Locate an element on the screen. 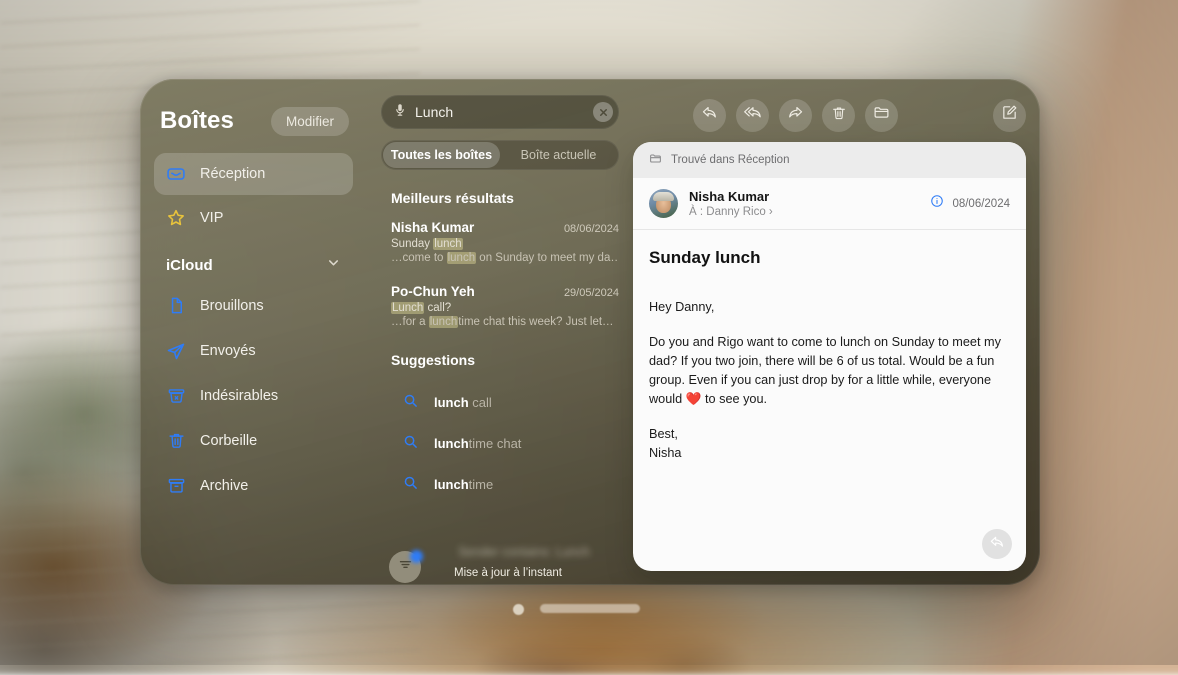 The image size is (1178, 675). message-recipient: À : Danny Rico › is located at coordinates (804, 212).